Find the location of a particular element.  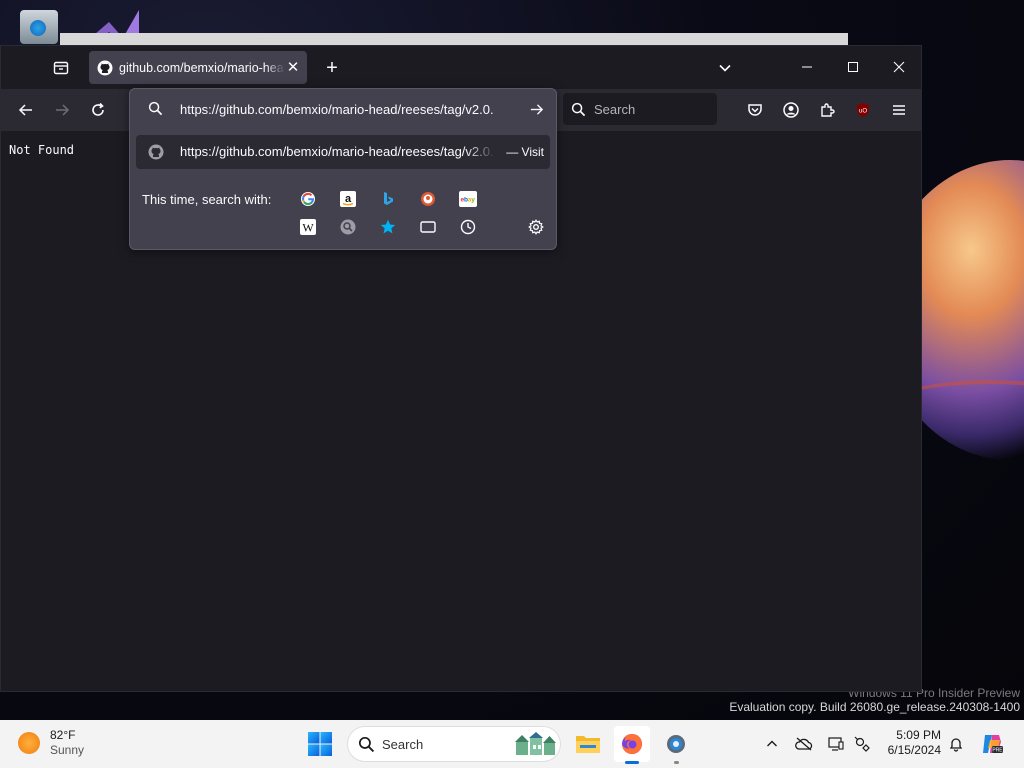

arrow-left-icon is located at coordinates (25, 110).